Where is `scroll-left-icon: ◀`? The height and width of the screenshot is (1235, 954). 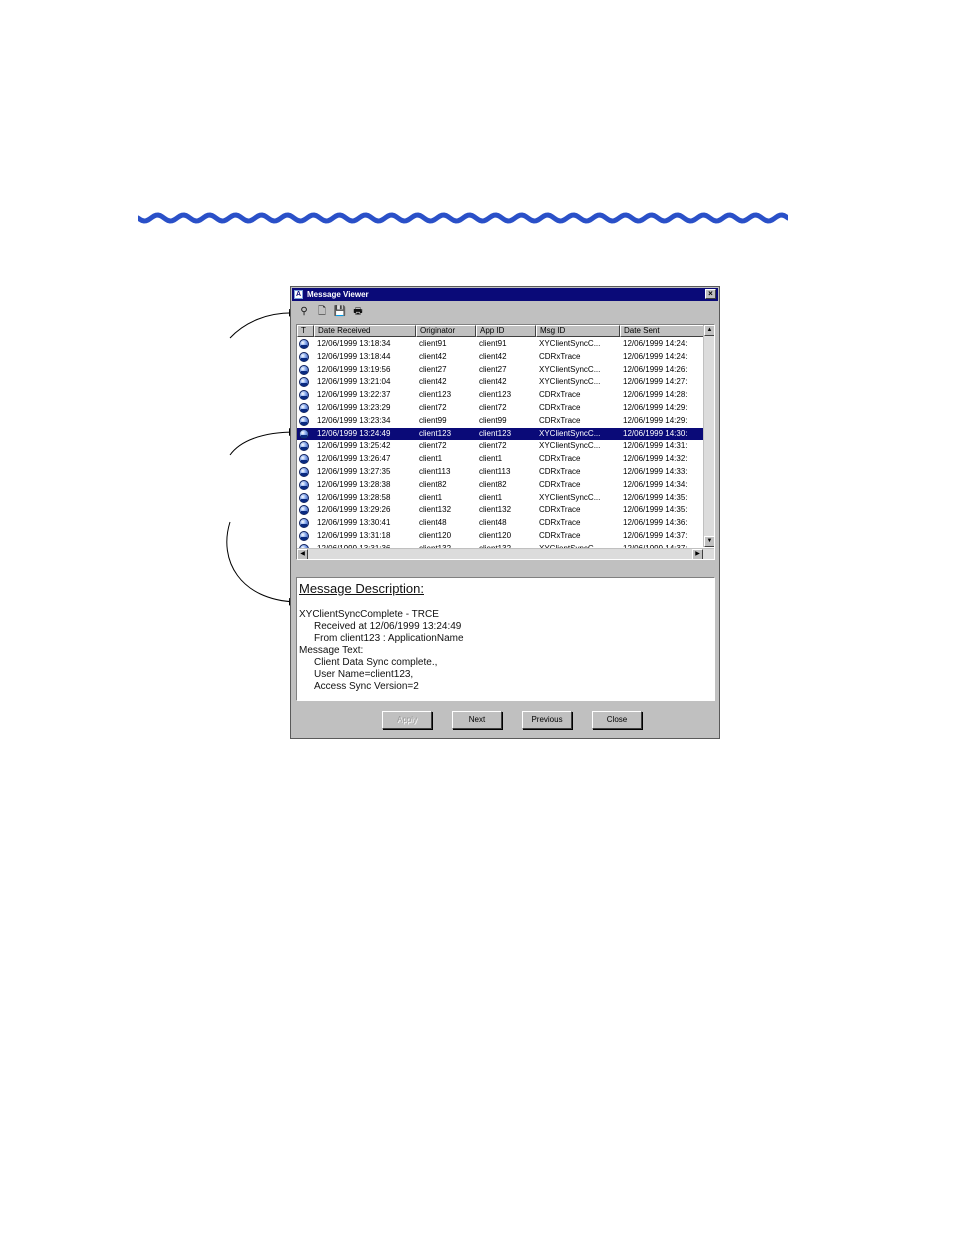
scroll-left-icon: ◀ is located at coordinates (302, 554).